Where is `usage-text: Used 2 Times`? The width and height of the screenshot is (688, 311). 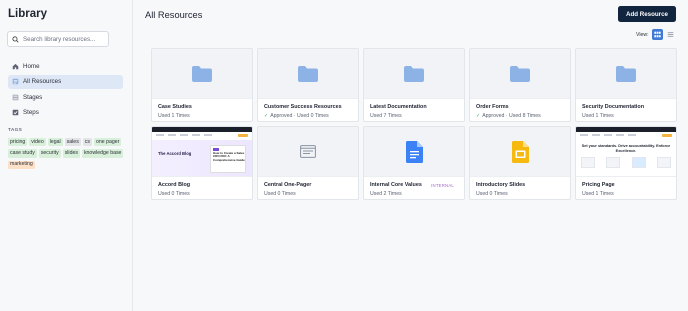
usage-text: Used 2 Times is located at coordinates (386, 194).